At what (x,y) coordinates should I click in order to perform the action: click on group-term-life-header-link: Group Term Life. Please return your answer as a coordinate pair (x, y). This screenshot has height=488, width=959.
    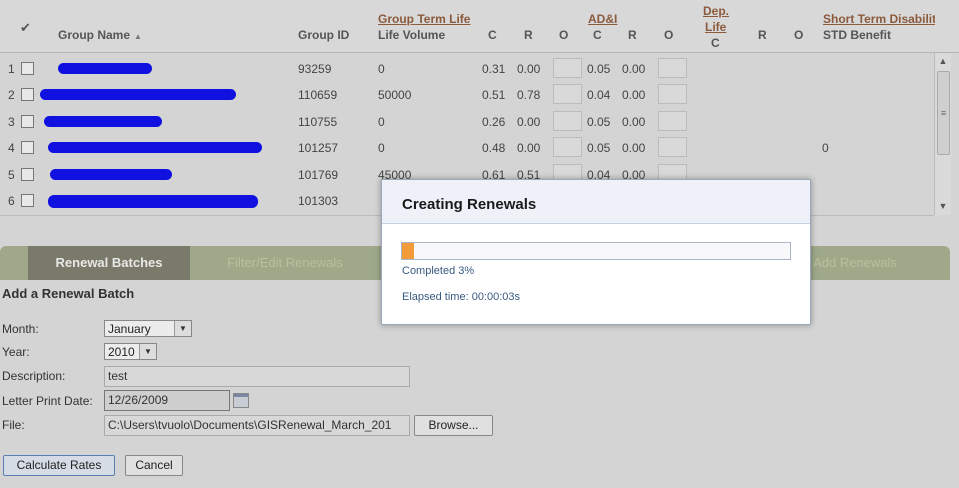
    Looking at the image, I should click on (424, 19).